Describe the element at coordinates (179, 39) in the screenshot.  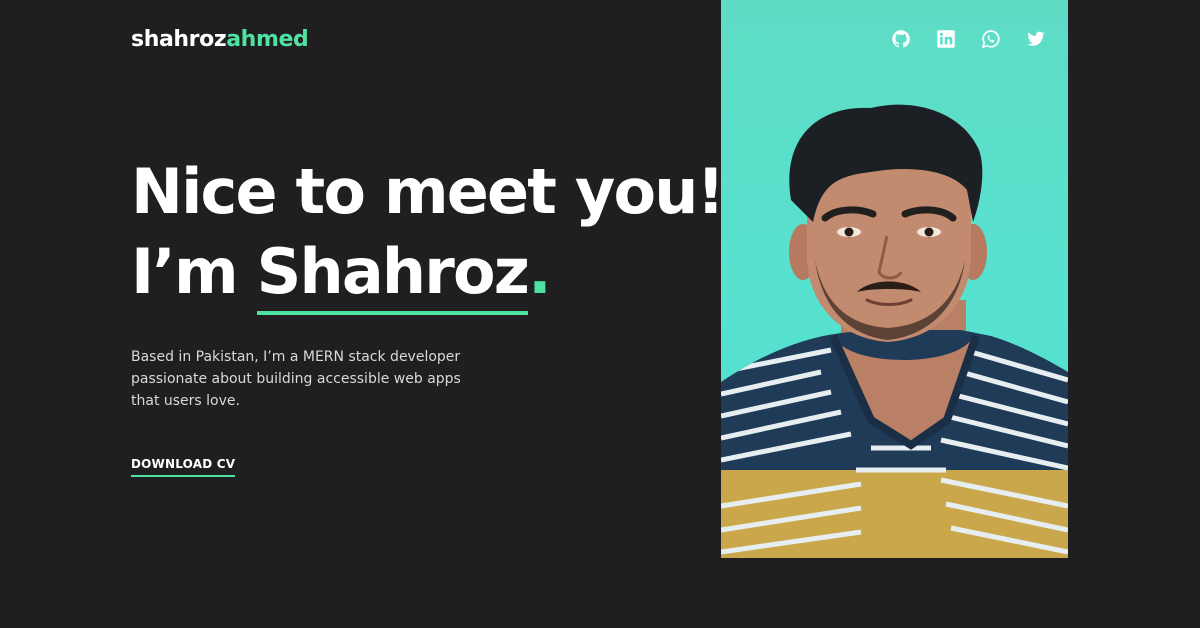
I see `logo-first-name: shahroz` at that location.